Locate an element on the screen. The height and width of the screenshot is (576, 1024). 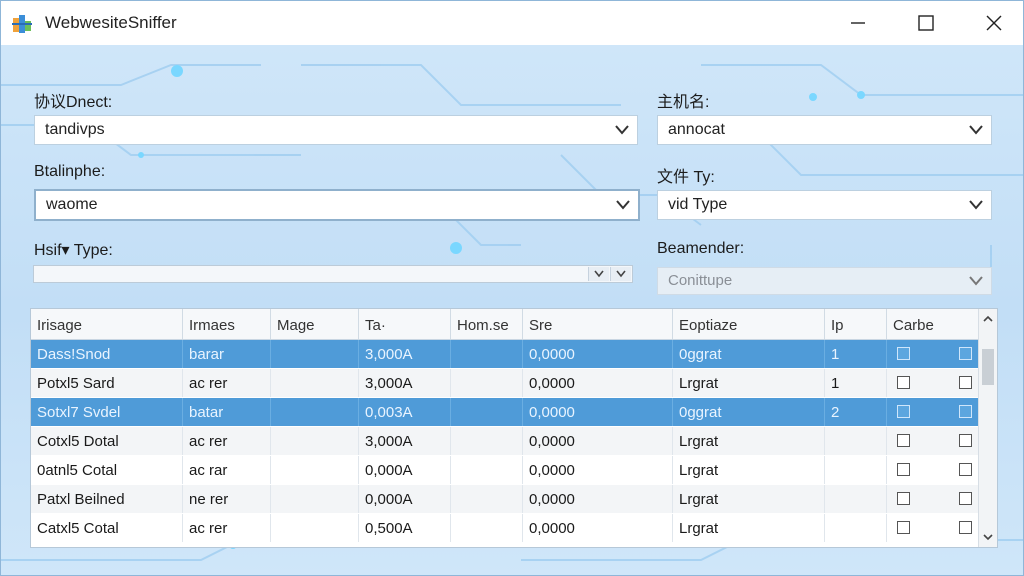
app-icon is located at coordinates (22, 24).